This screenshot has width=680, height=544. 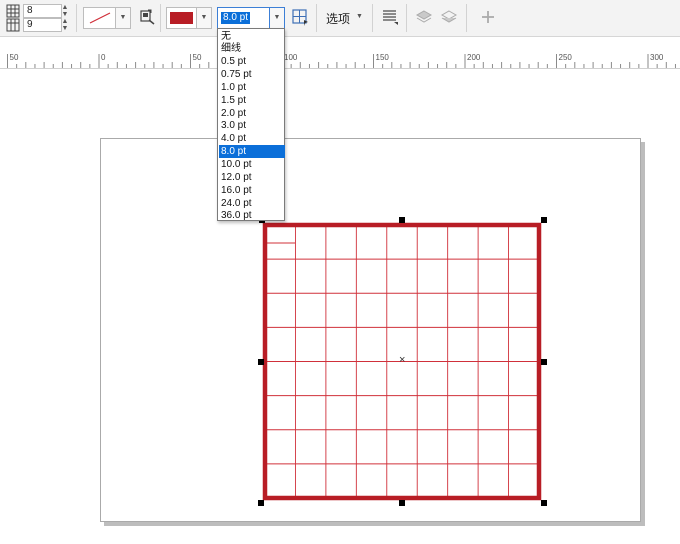 I want to click on selection-handle-right, so click(x=544, y=362).